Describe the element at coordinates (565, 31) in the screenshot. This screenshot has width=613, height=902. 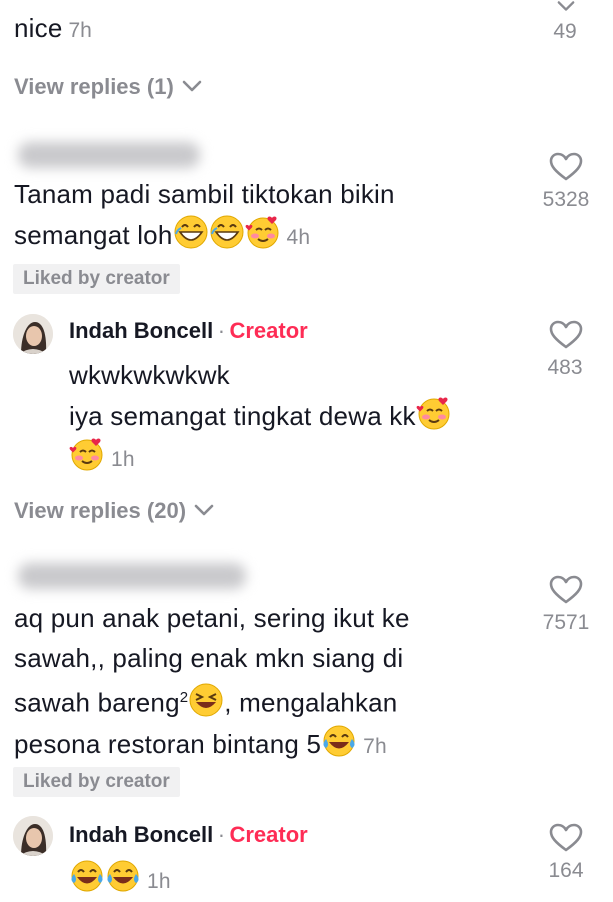
I see `like-count: 49` at that location.